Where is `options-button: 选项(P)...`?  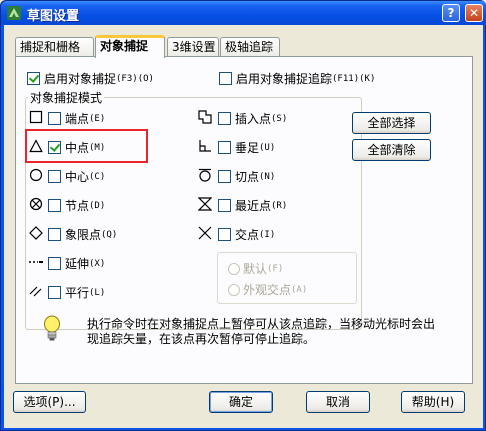
options-button: 选项(P)... is located at coordinates (49, 402).